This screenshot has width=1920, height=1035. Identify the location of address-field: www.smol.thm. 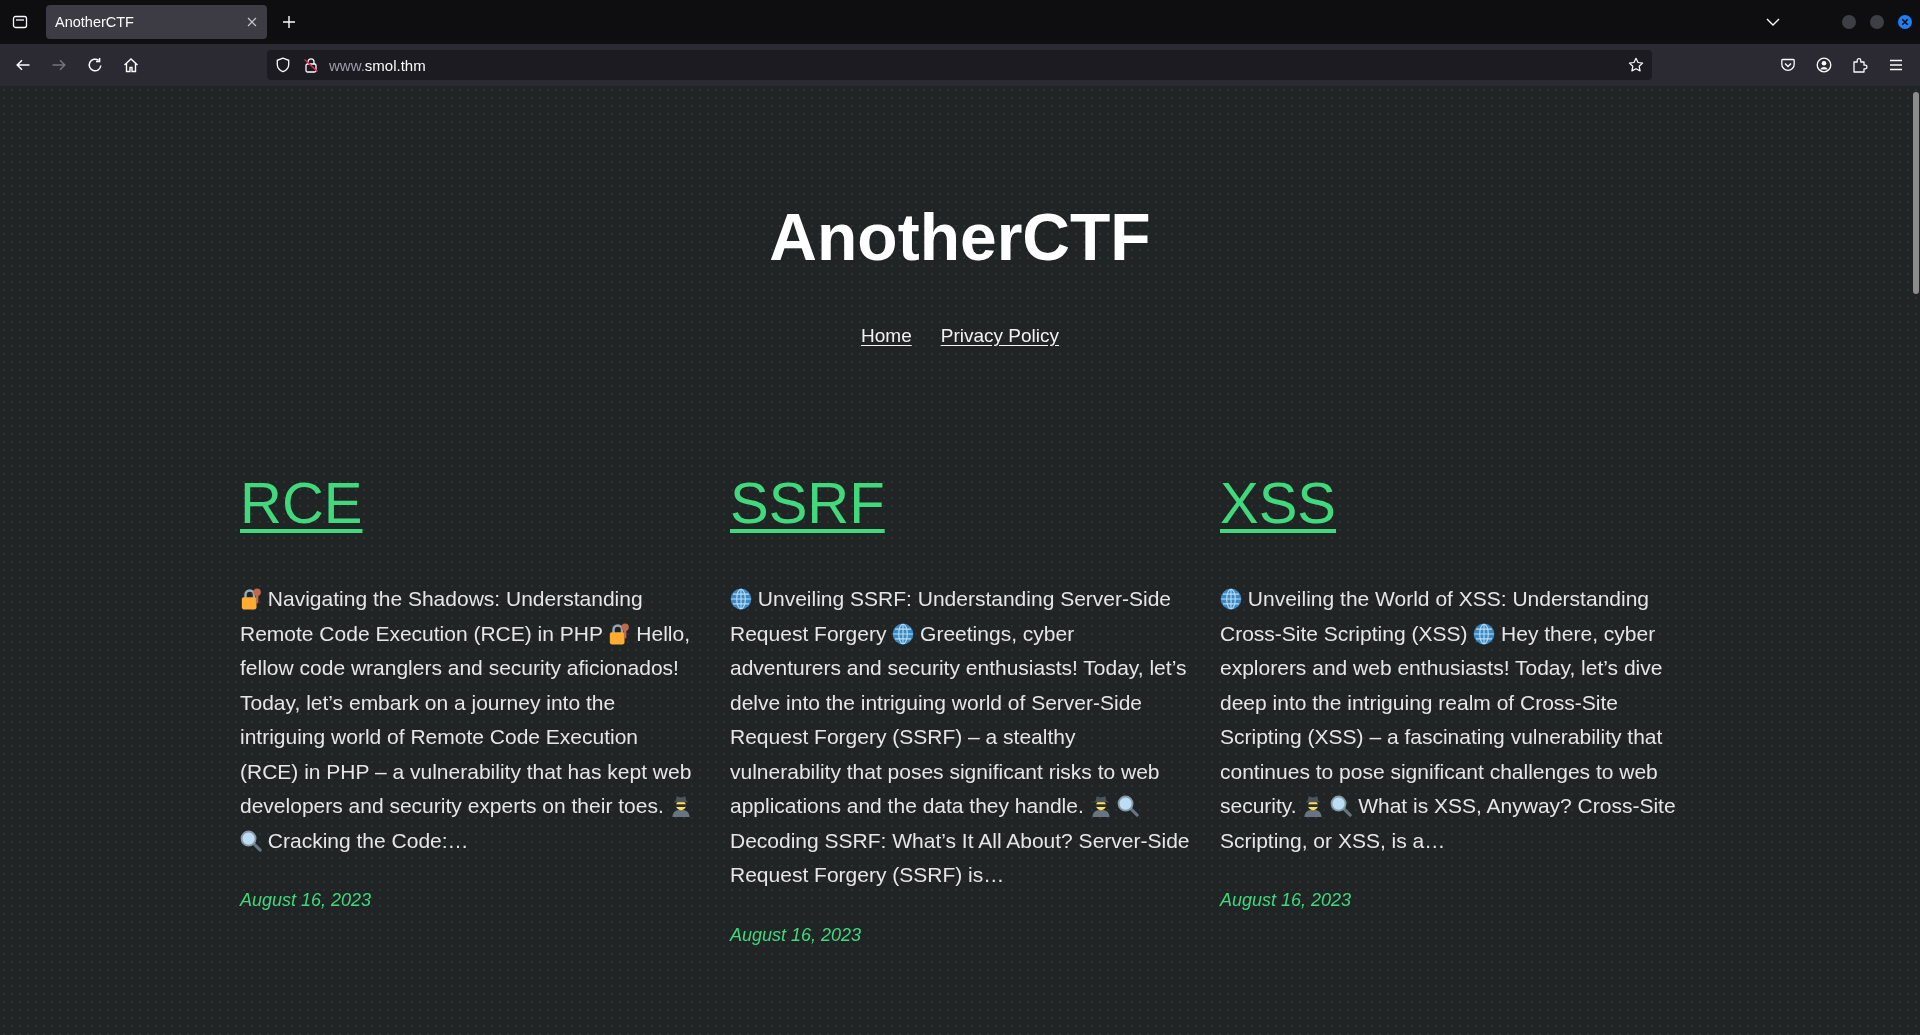
(959, 65).